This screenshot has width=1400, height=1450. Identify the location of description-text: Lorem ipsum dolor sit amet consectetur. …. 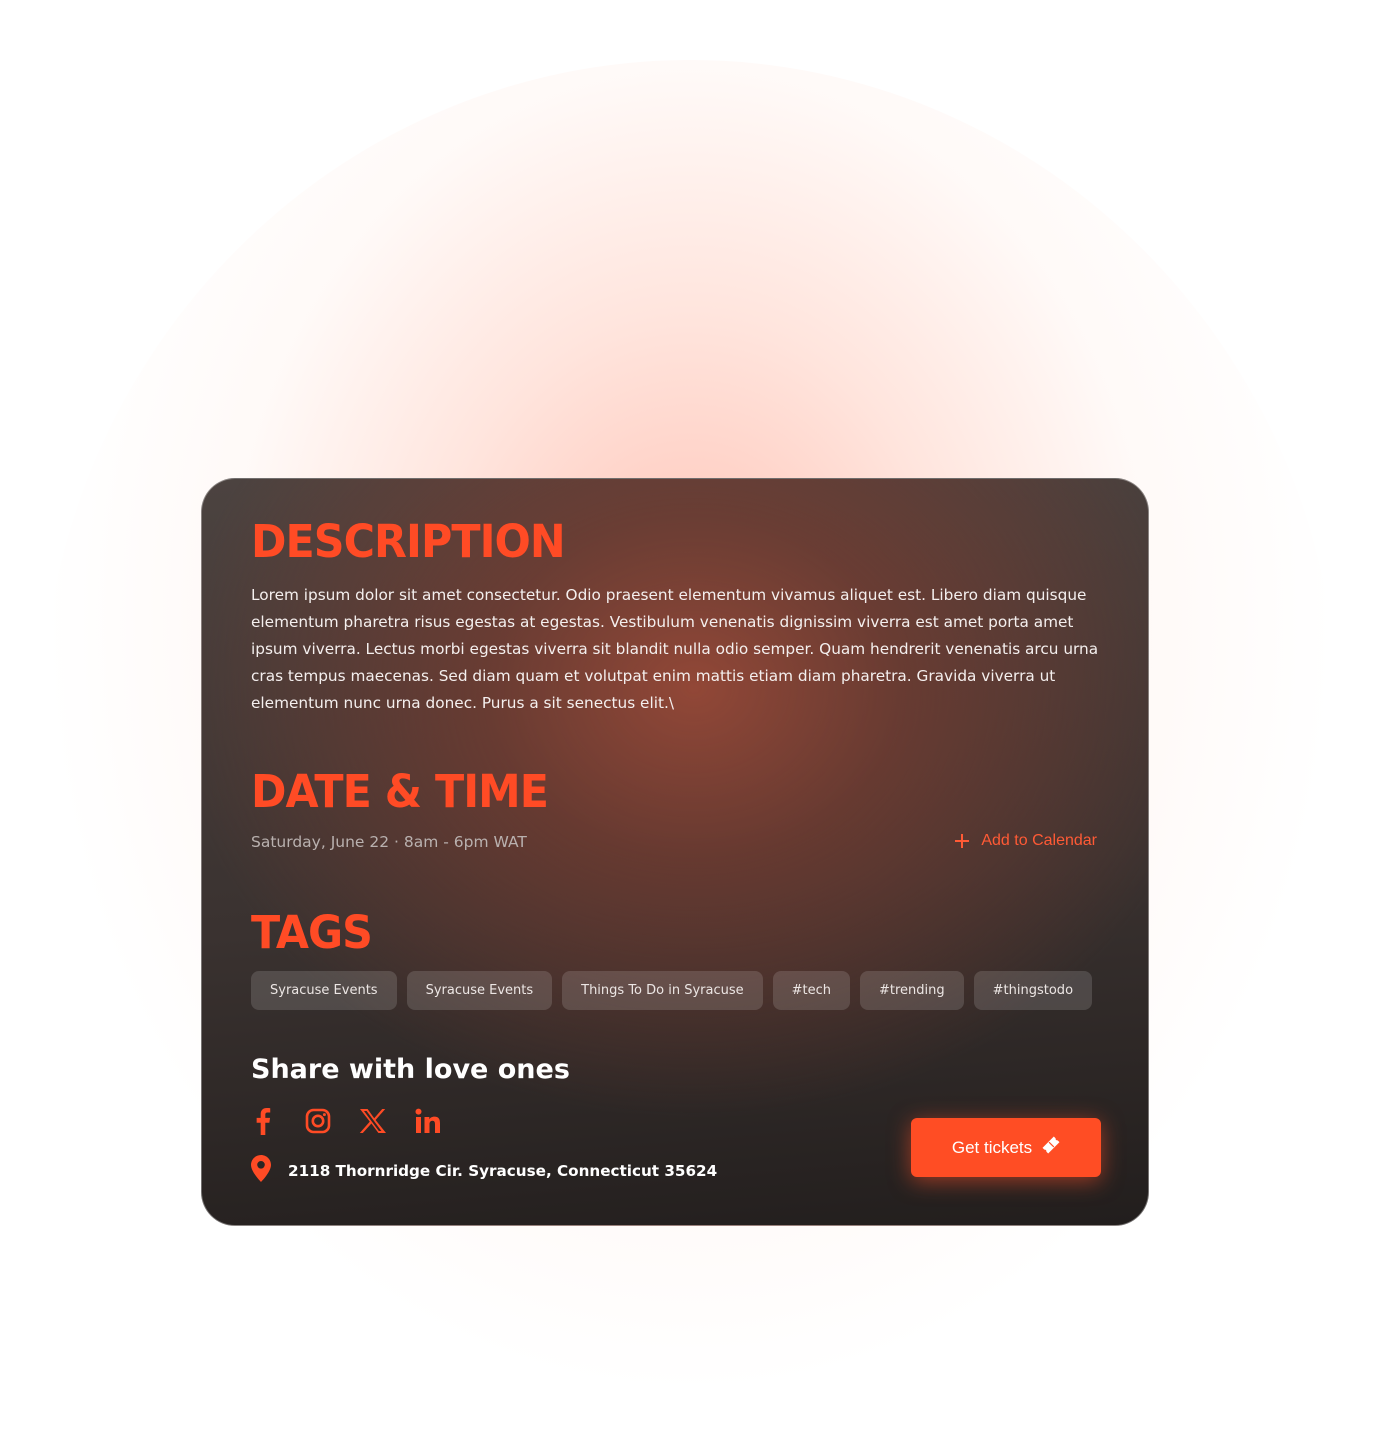
(675, 649).